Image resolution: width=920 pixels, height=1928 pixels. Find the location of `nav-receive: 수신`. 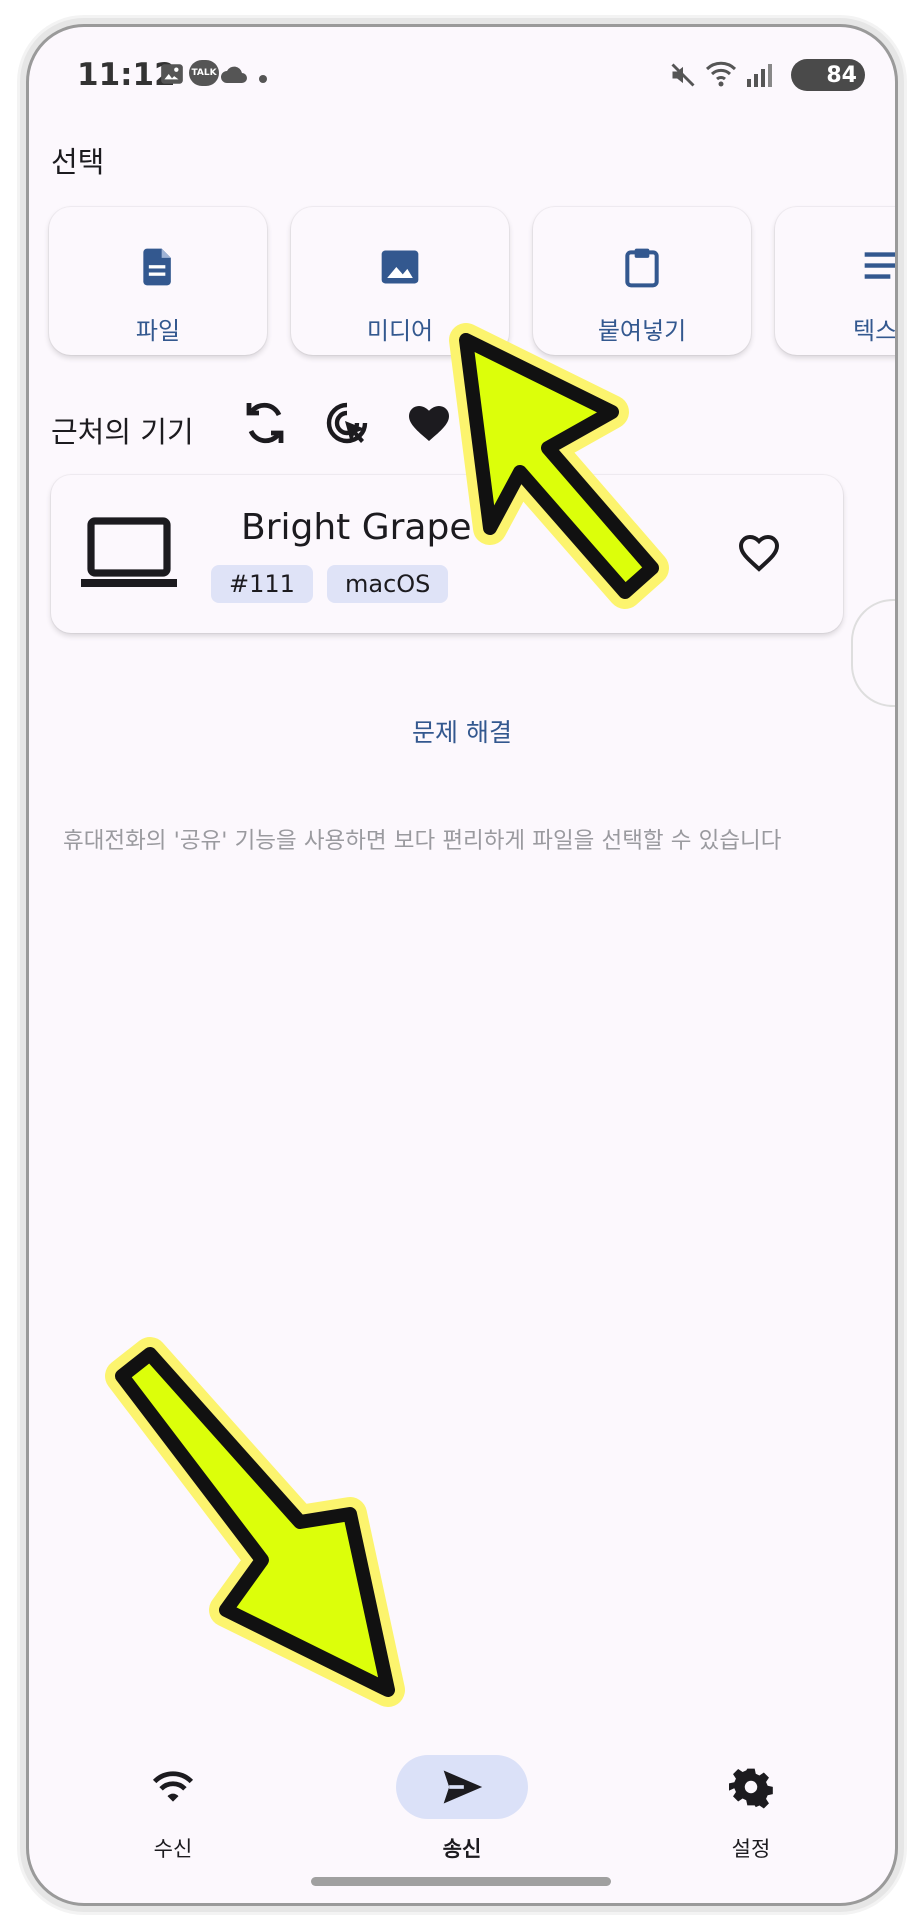

nav-receive: 수신 is located at coordinates (173, 1794).